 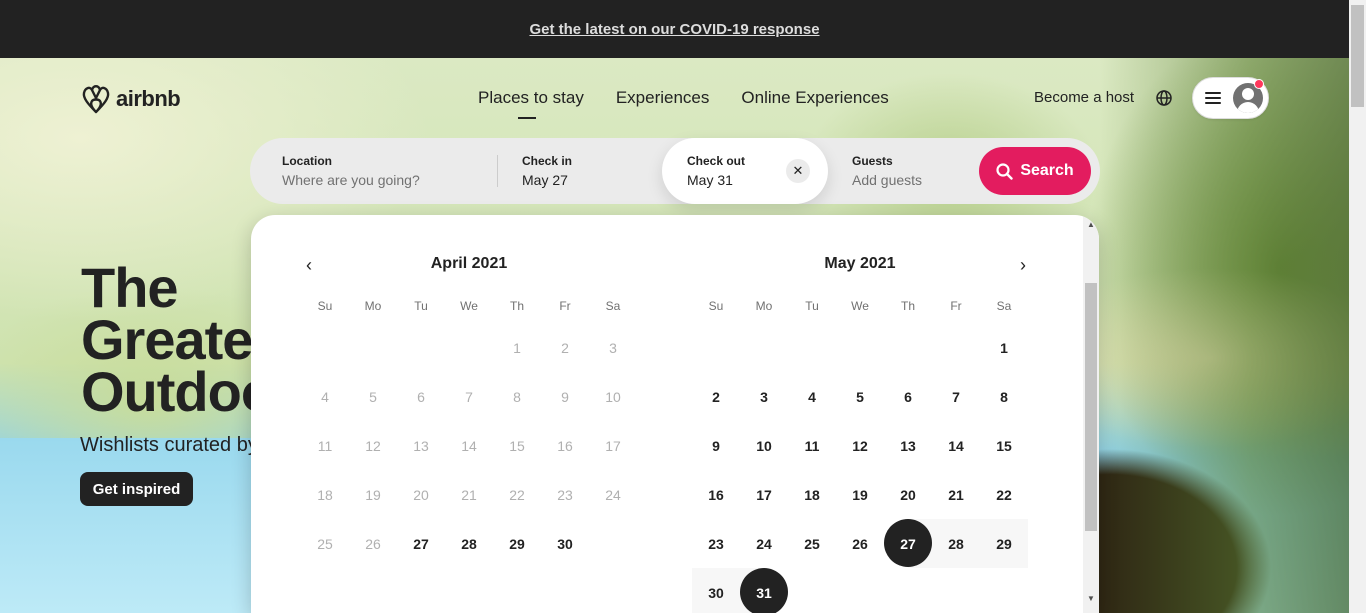 I want to click on day-number: 18, so click(x=325, y=494).